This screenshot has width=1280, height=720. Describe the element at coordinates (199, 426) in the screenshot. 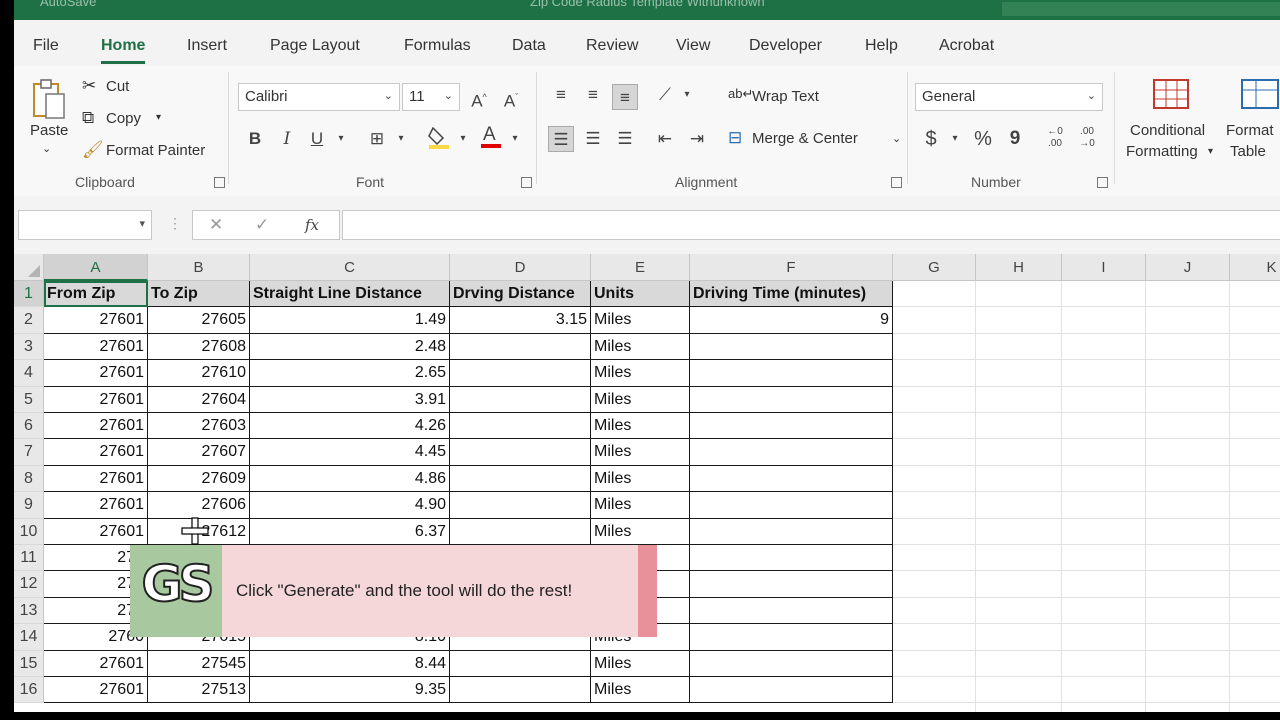

I see `table-cell: 27603` at that location.